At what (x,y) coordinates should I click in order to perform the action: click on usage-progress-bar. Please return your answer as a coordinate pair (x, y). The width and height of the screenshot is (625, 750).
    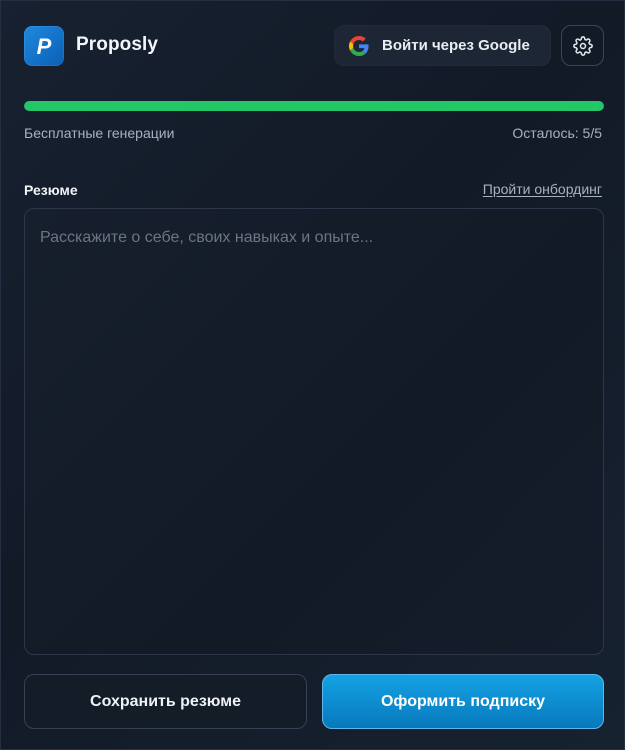
    Looking at the image, I should click on (314, 106).